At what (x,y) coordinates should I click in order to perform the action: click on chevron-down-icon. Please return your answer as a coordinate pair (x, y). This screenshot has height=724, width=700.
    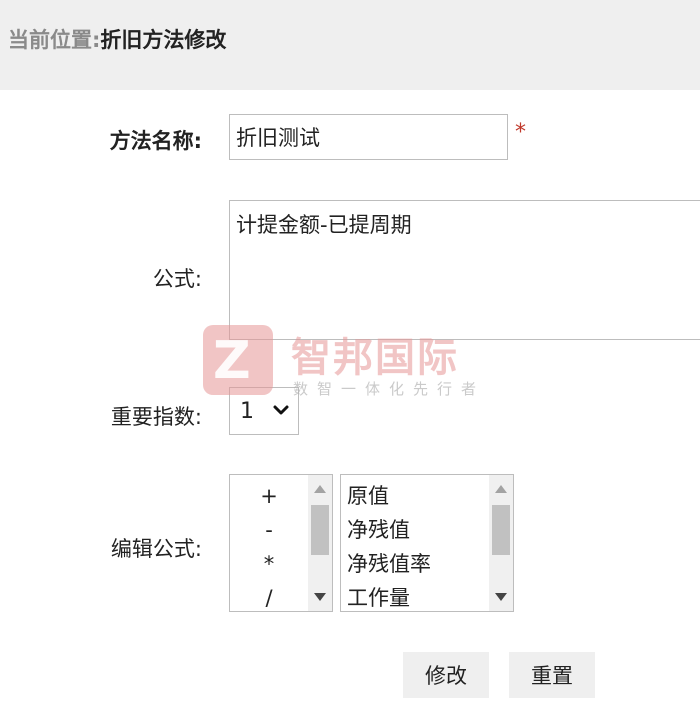
    Looking at the image, I should click on (281, 410).